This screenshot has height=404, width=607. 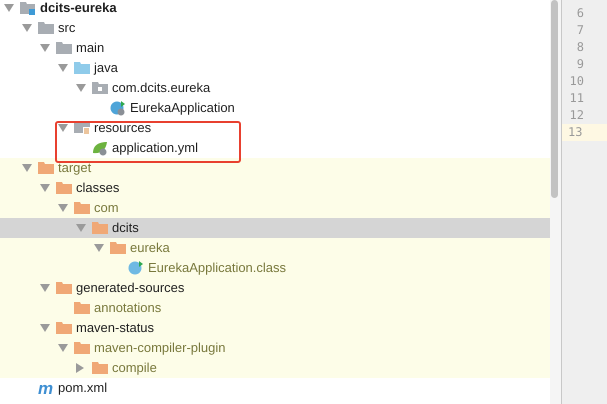 What do you see at coordinates (580, 30) in the screenshot?
I see `line-number: 7` at bounding box center [580, 30].